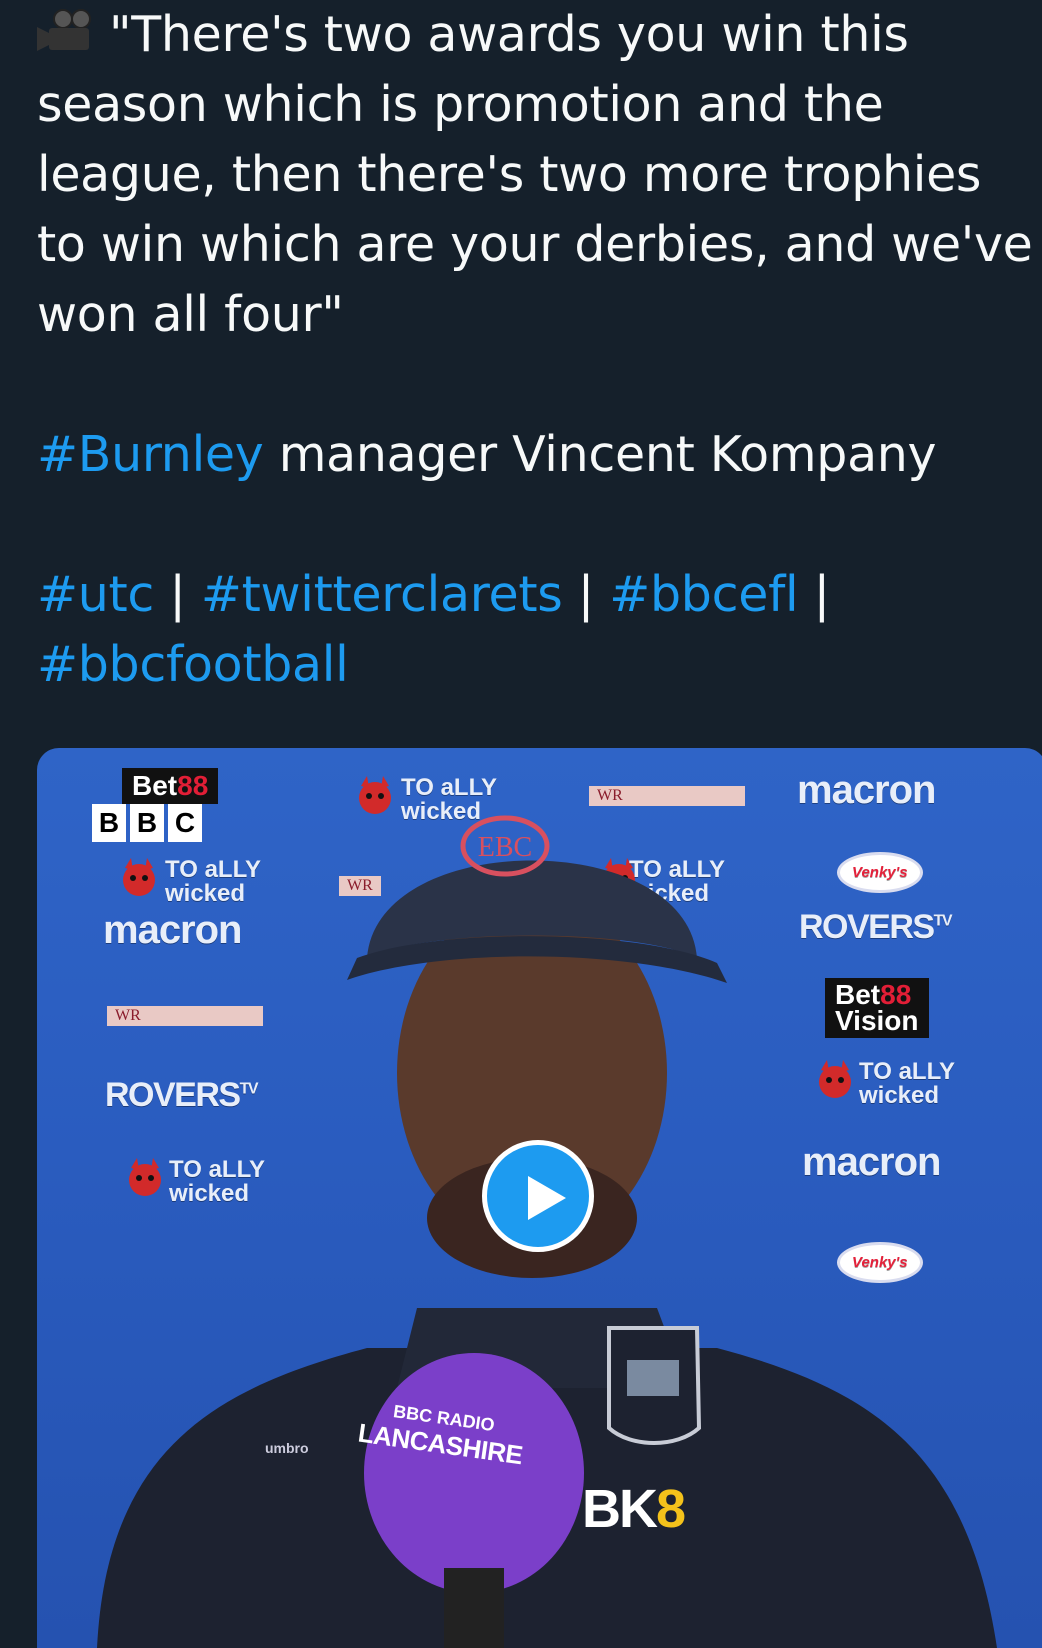 The height and width of the screenshot is (1648, 1042). Describe the element at coordinates (95, 594) in the screenshot. I see `hashtag-utc: #utc` at that location.